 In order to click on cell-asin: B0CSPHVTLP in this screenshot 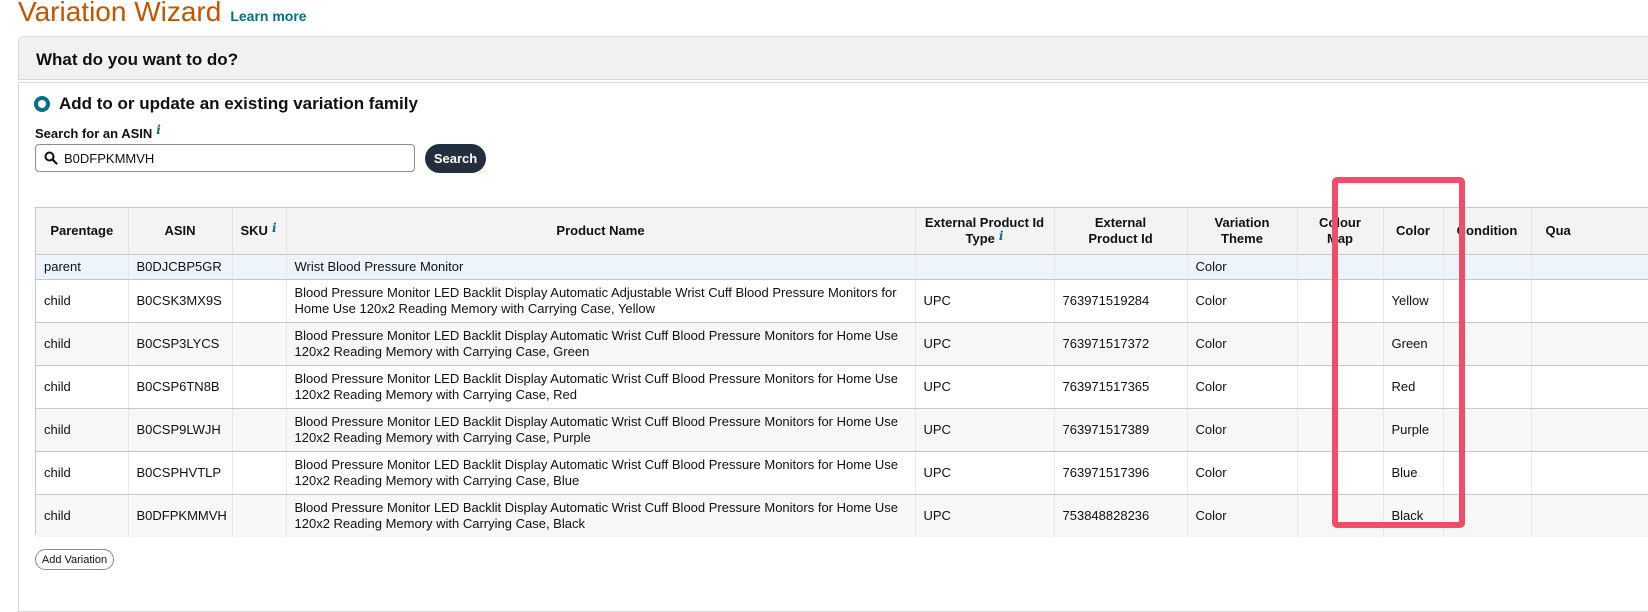, I will do `click(180, 473)`.